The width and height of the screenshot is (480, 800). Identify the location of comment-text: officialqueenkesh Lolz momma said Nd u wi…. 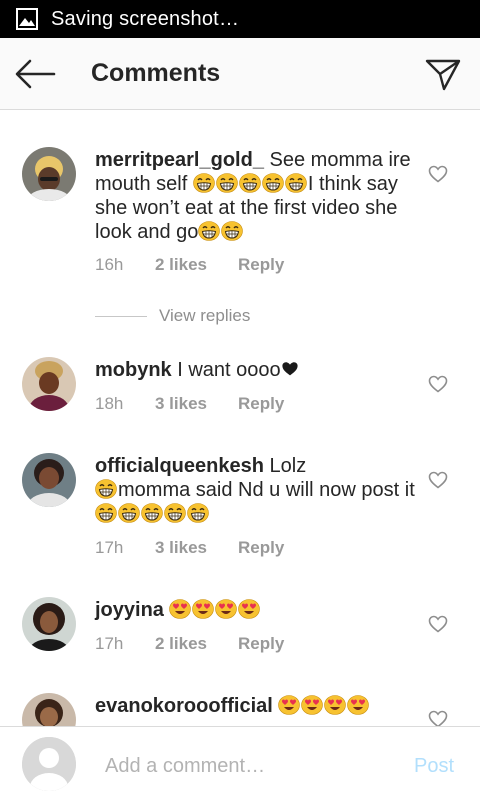
(257, 490).